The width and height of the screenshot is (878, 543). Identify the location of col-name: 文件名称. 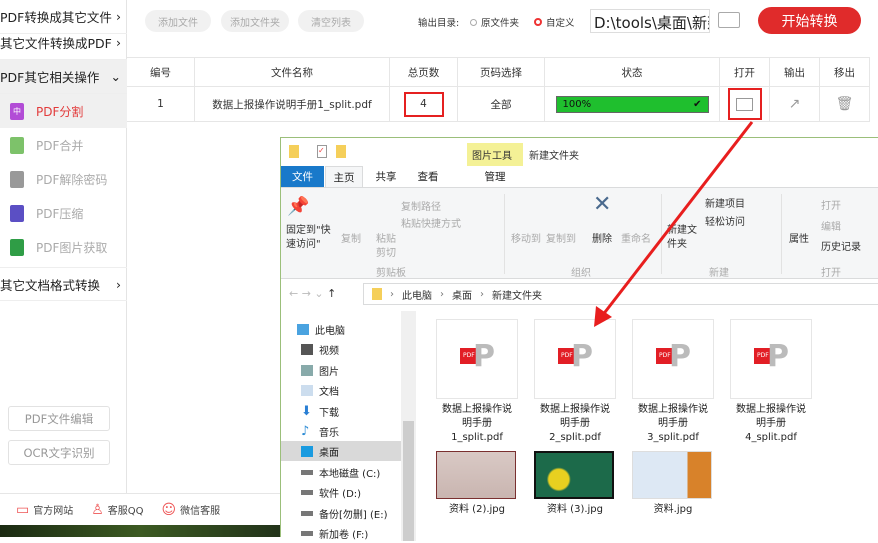
(292, 72).